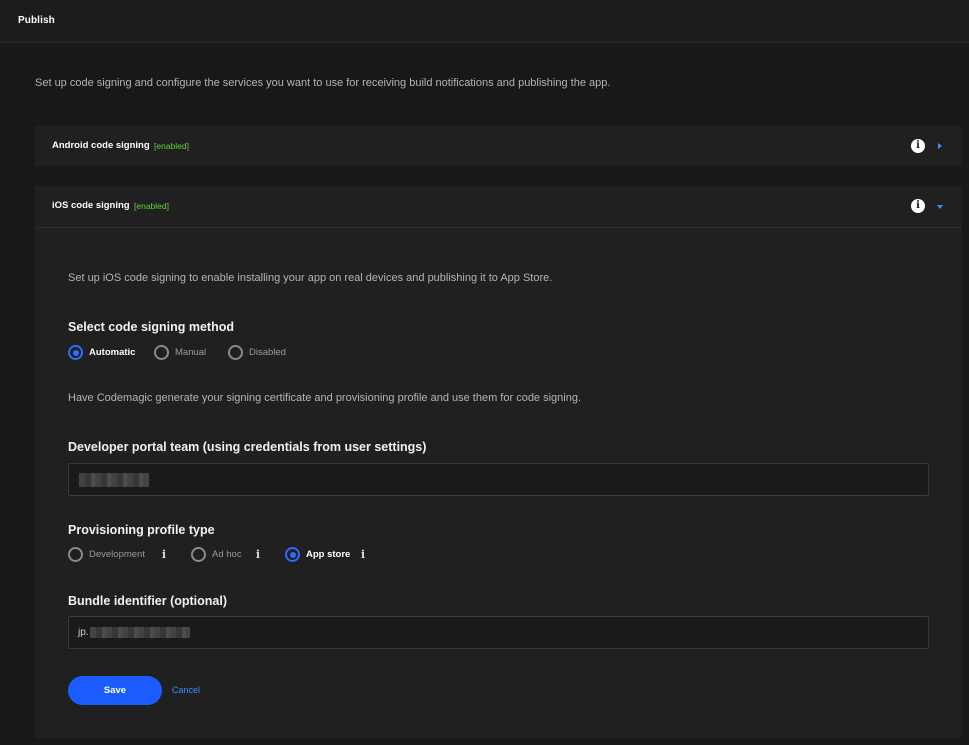 This screenshot has height=745, width=969. What do you see at coordinates (112, 352) in the screenshot?
I see `radio-label: Automatic` at bounding box center [112, 352].